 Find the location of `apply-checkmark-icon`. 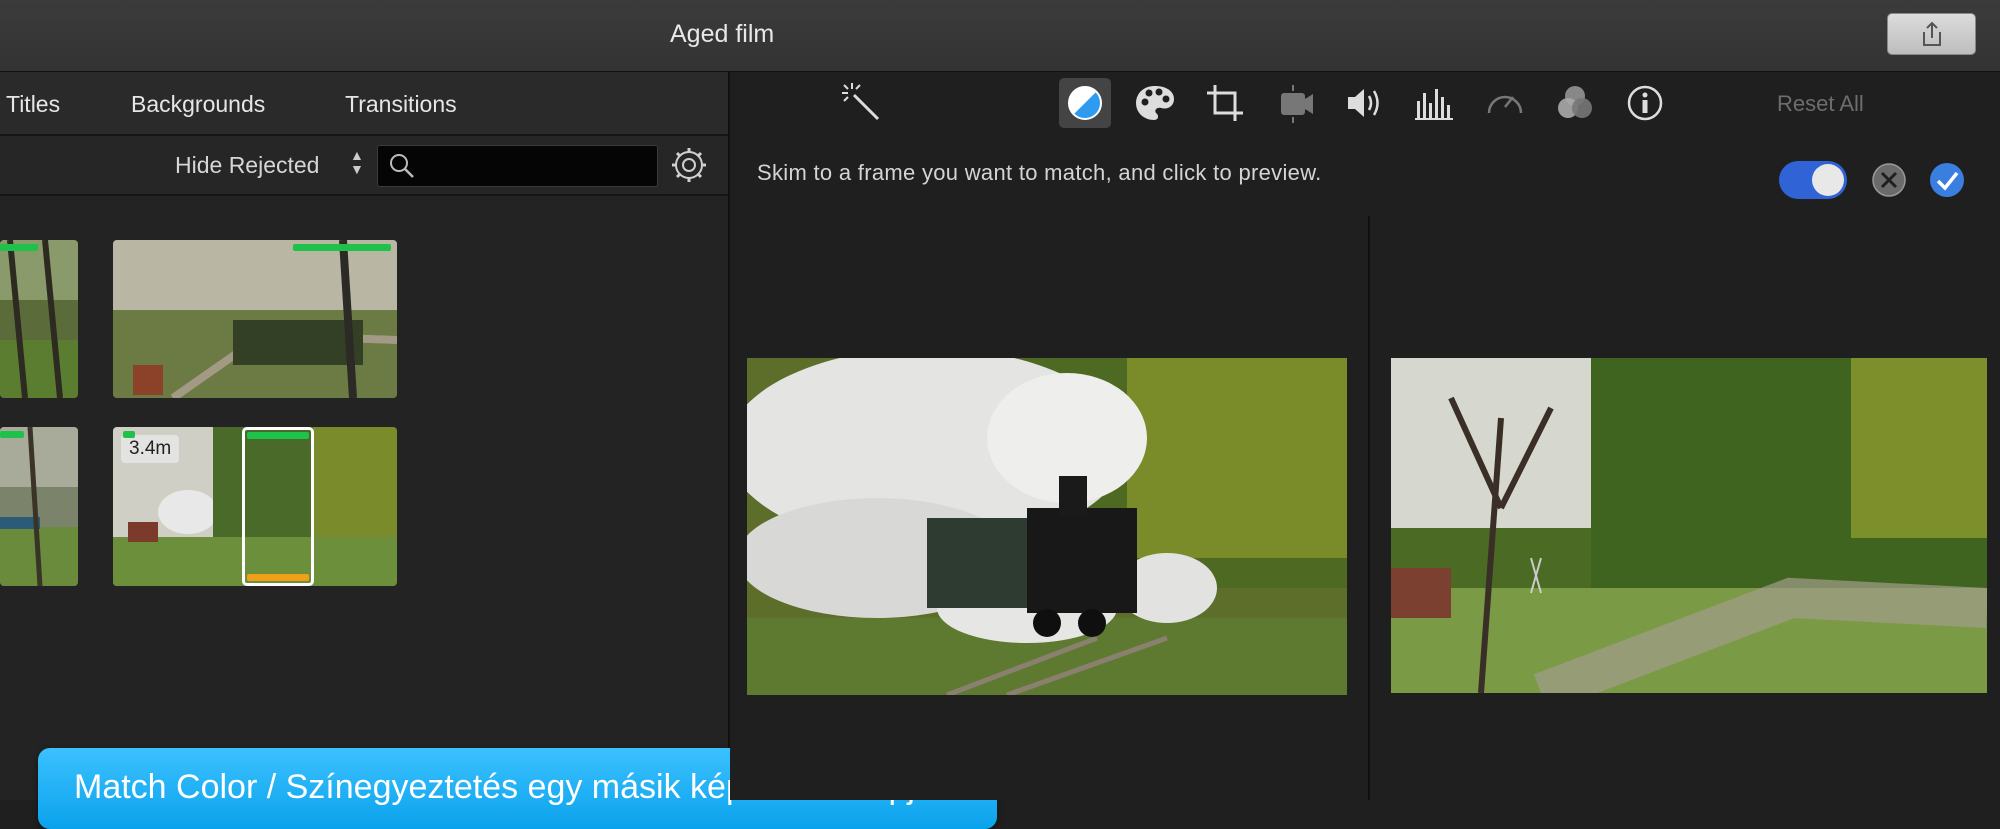

apply-checkmark-icon is located at coordinates (1947, 180).